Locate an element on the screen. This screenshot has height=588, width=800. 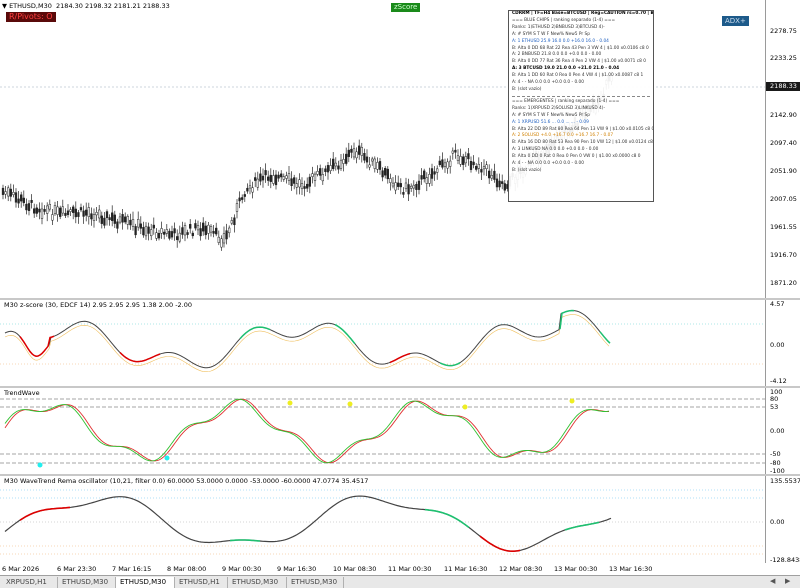
time-label: 6 Mar 23:30 is located at coordinates (77, 569).